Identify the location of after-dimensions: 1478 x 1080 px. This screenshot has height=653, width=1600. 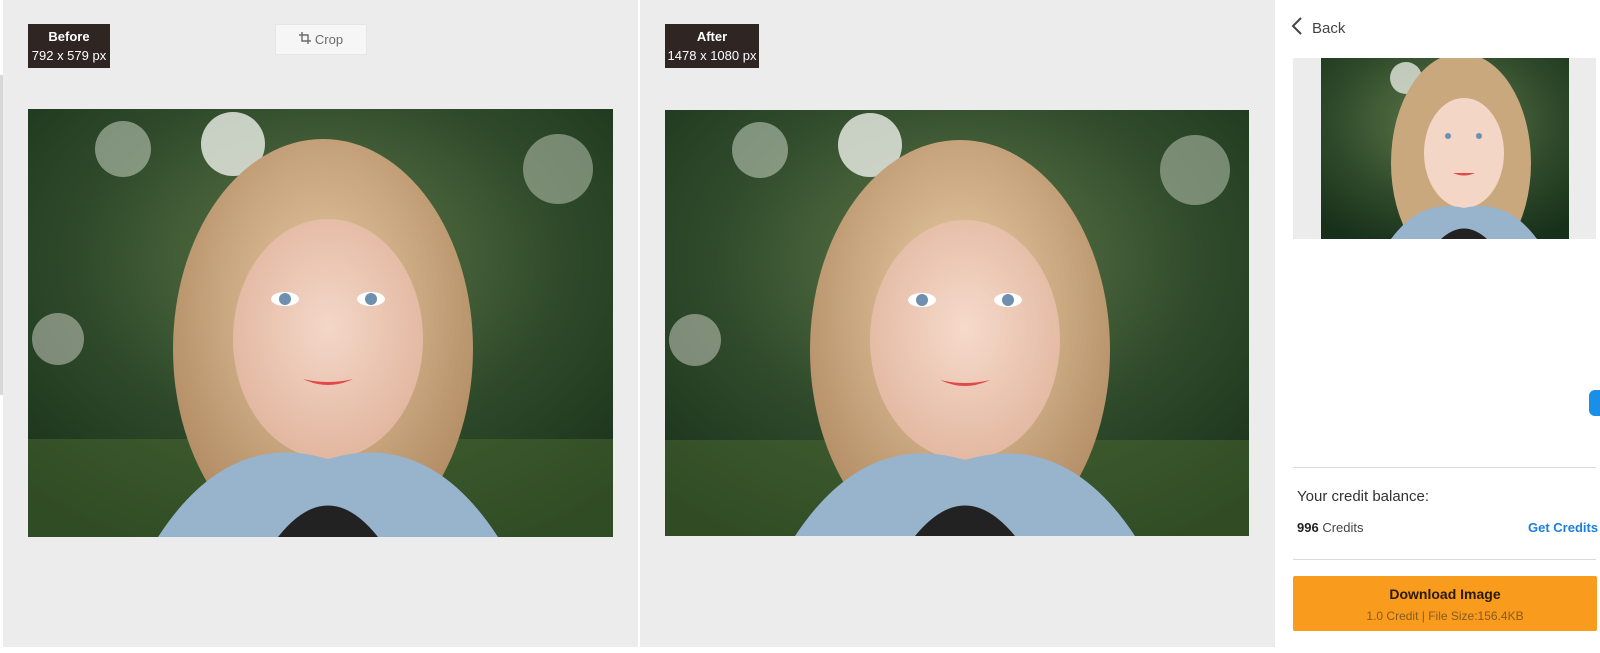
(712, 55).